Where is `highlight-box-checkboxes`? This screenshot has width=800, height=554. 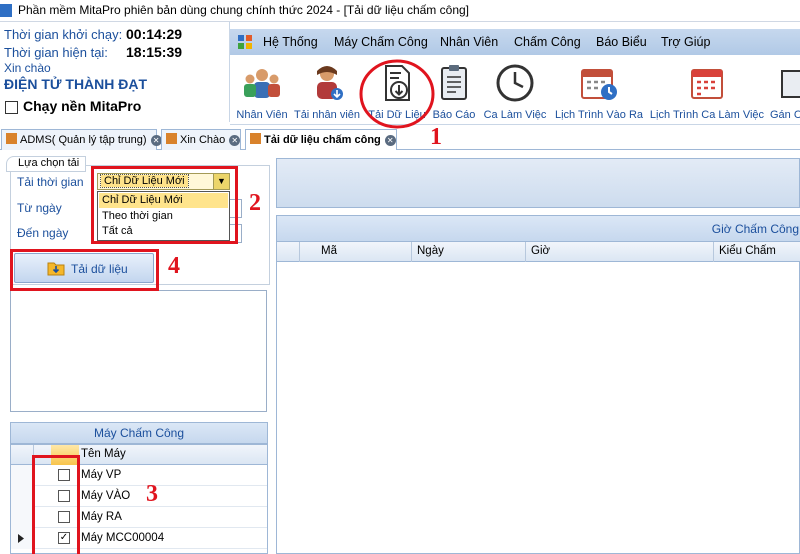 highlight-box-checkboxes is located at coordinates (56, 504).